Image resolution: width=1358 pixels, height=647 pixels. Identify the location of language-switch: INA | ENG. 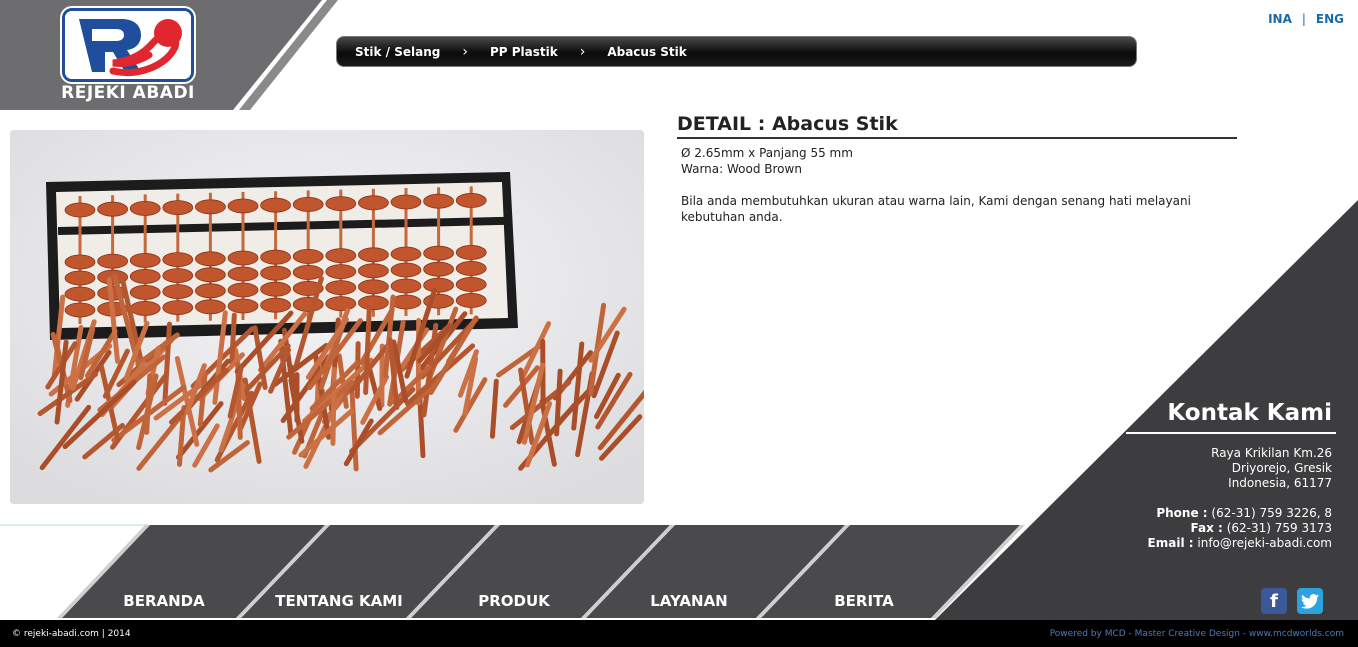
(1306, 19).